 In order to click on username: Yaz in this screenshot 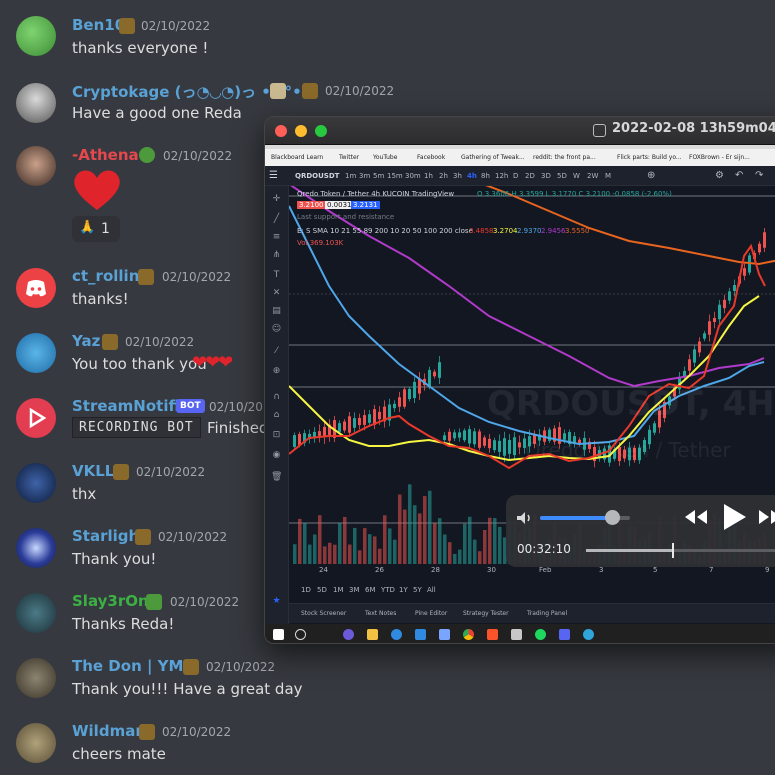, I will do `click(86, 341)`.